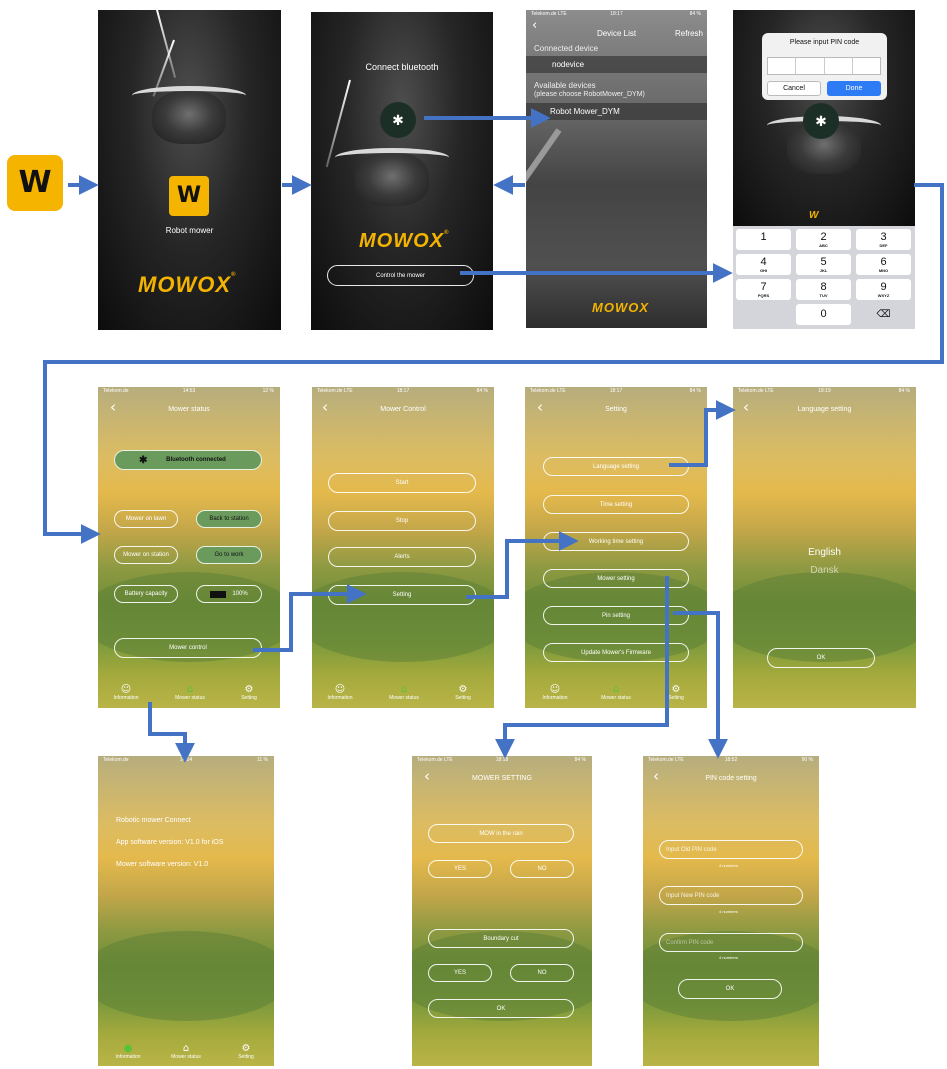  I want to click on mowox-logo: MOWOX, so click(620, 307).